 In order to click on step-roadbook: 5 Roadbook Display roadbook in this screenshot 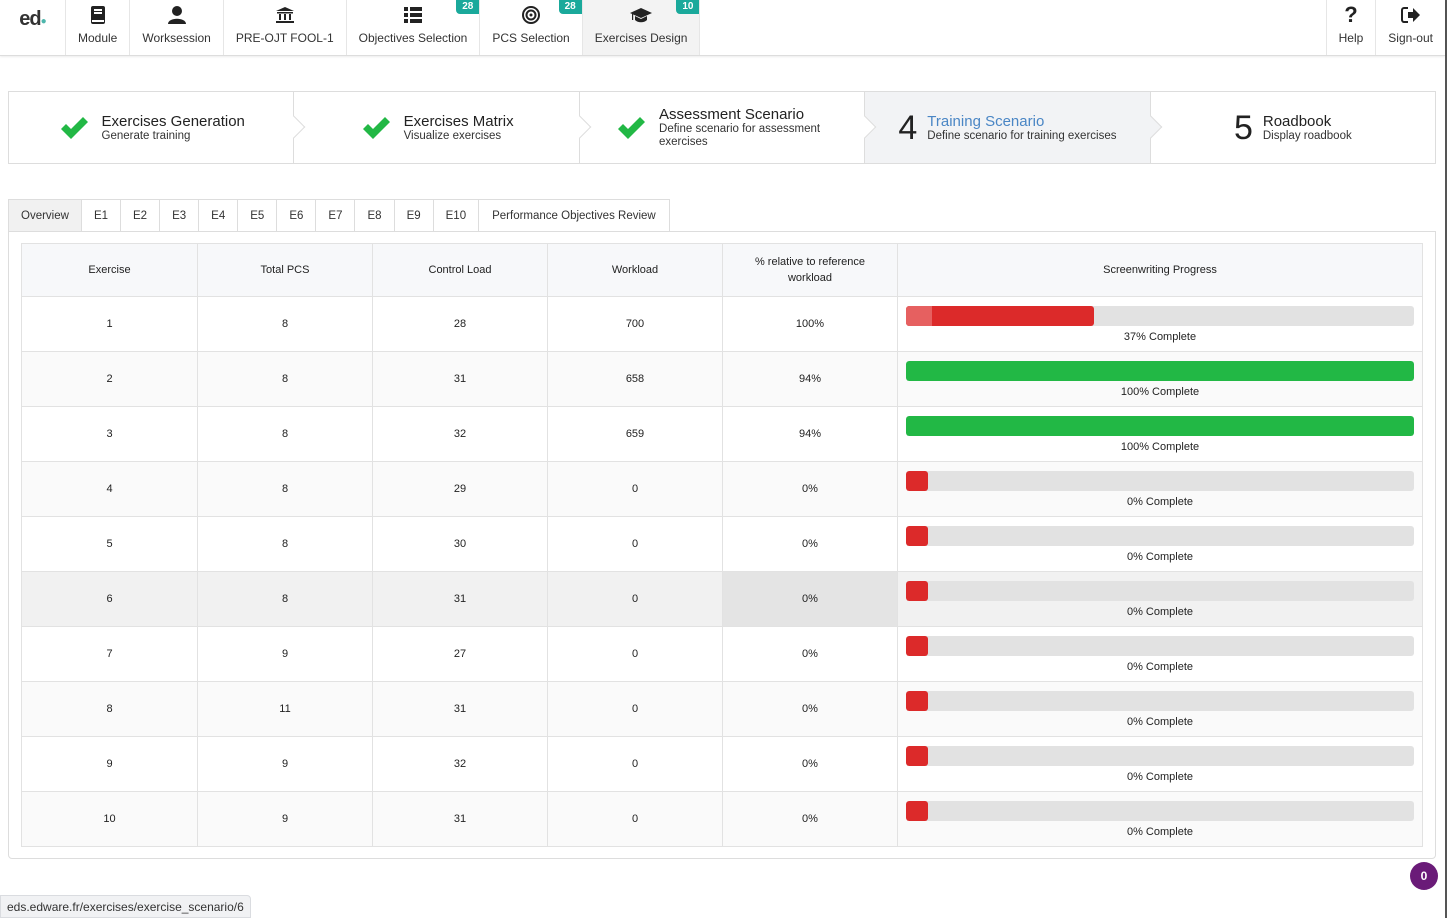, I will do `click(1293, 127)`.